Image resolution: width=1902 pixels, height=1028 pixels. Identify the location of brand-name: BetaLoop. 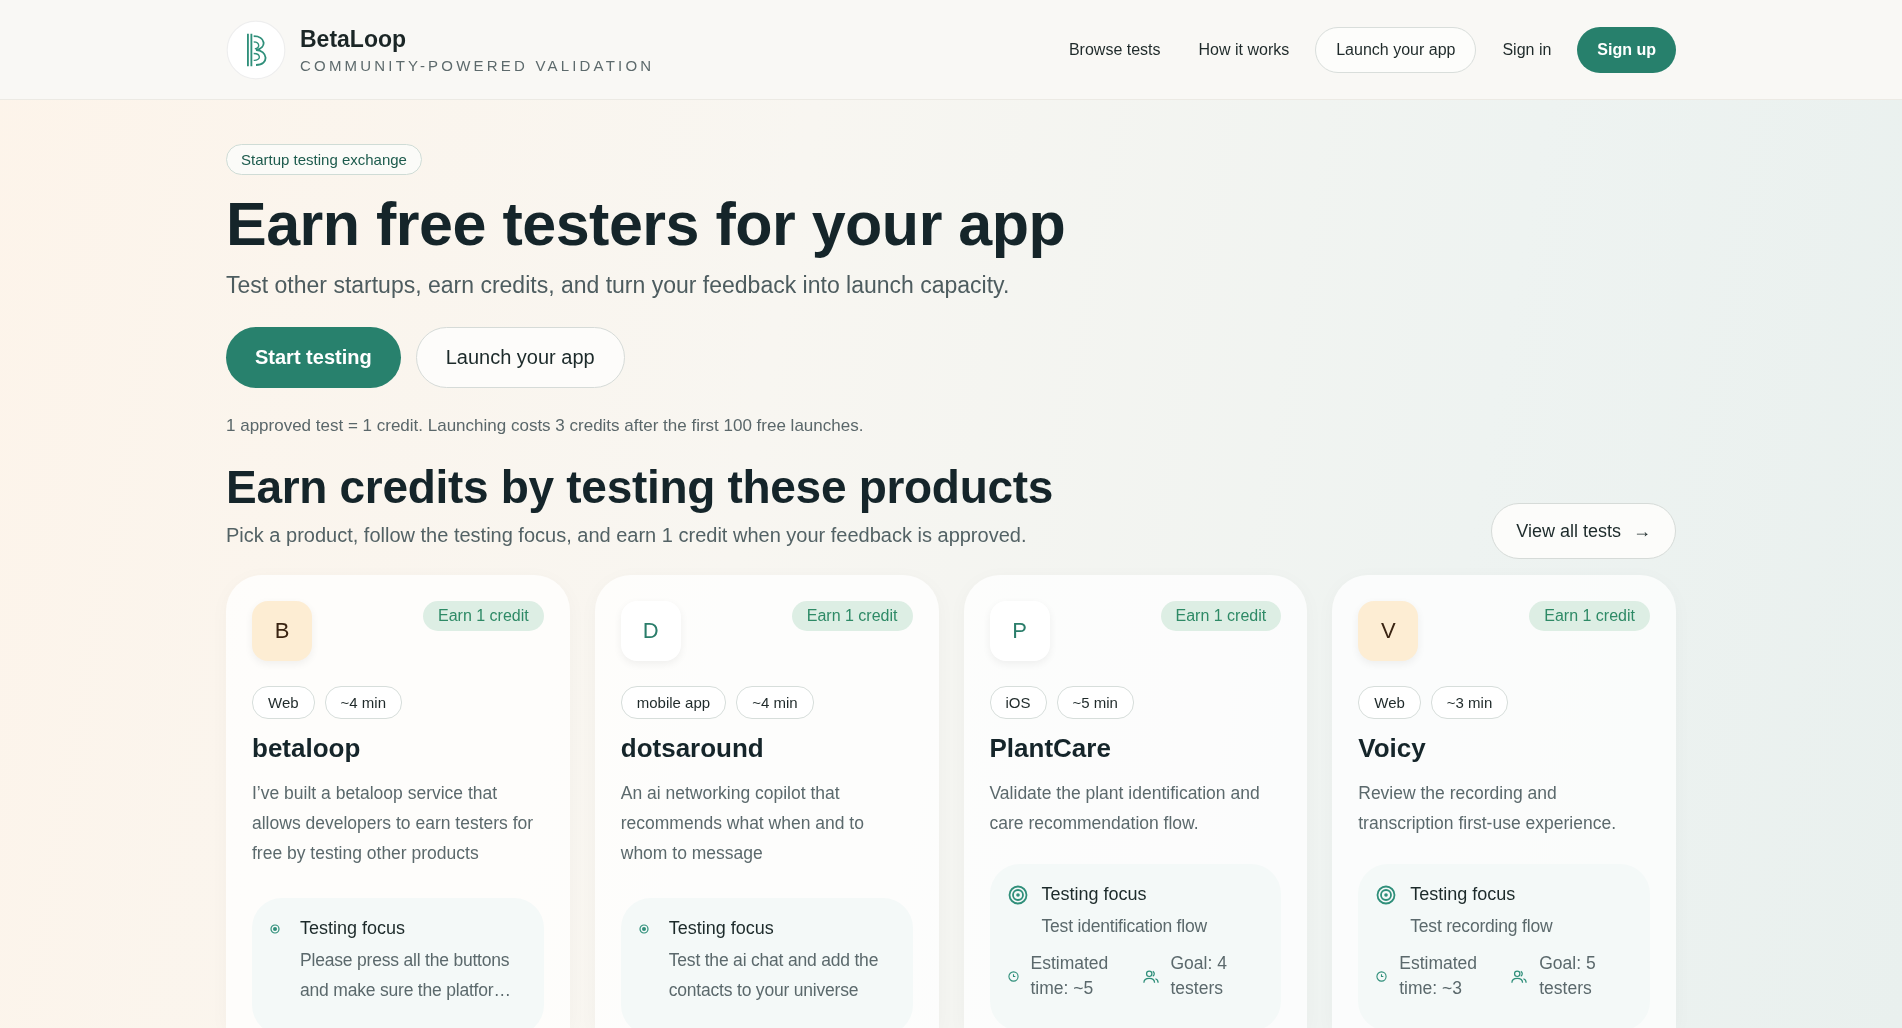
(354, 39).